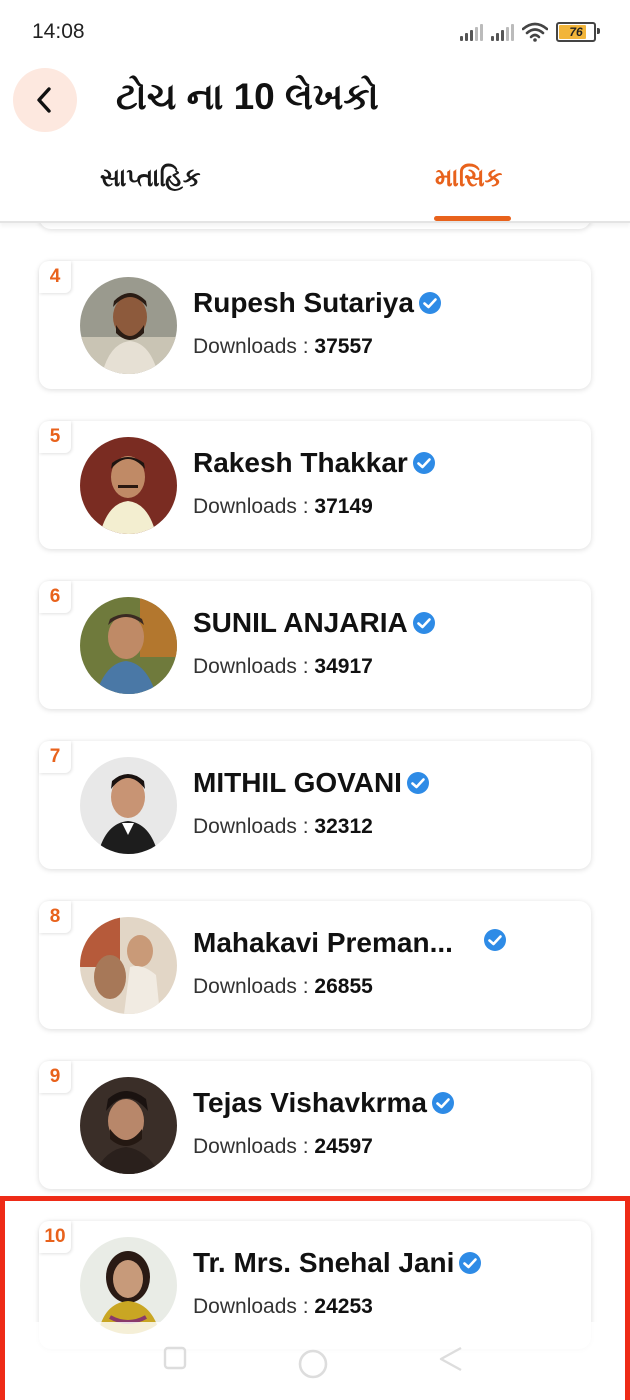 The image size is (630, 1400). I want to click on battery-level: 76, so click(576, 32).